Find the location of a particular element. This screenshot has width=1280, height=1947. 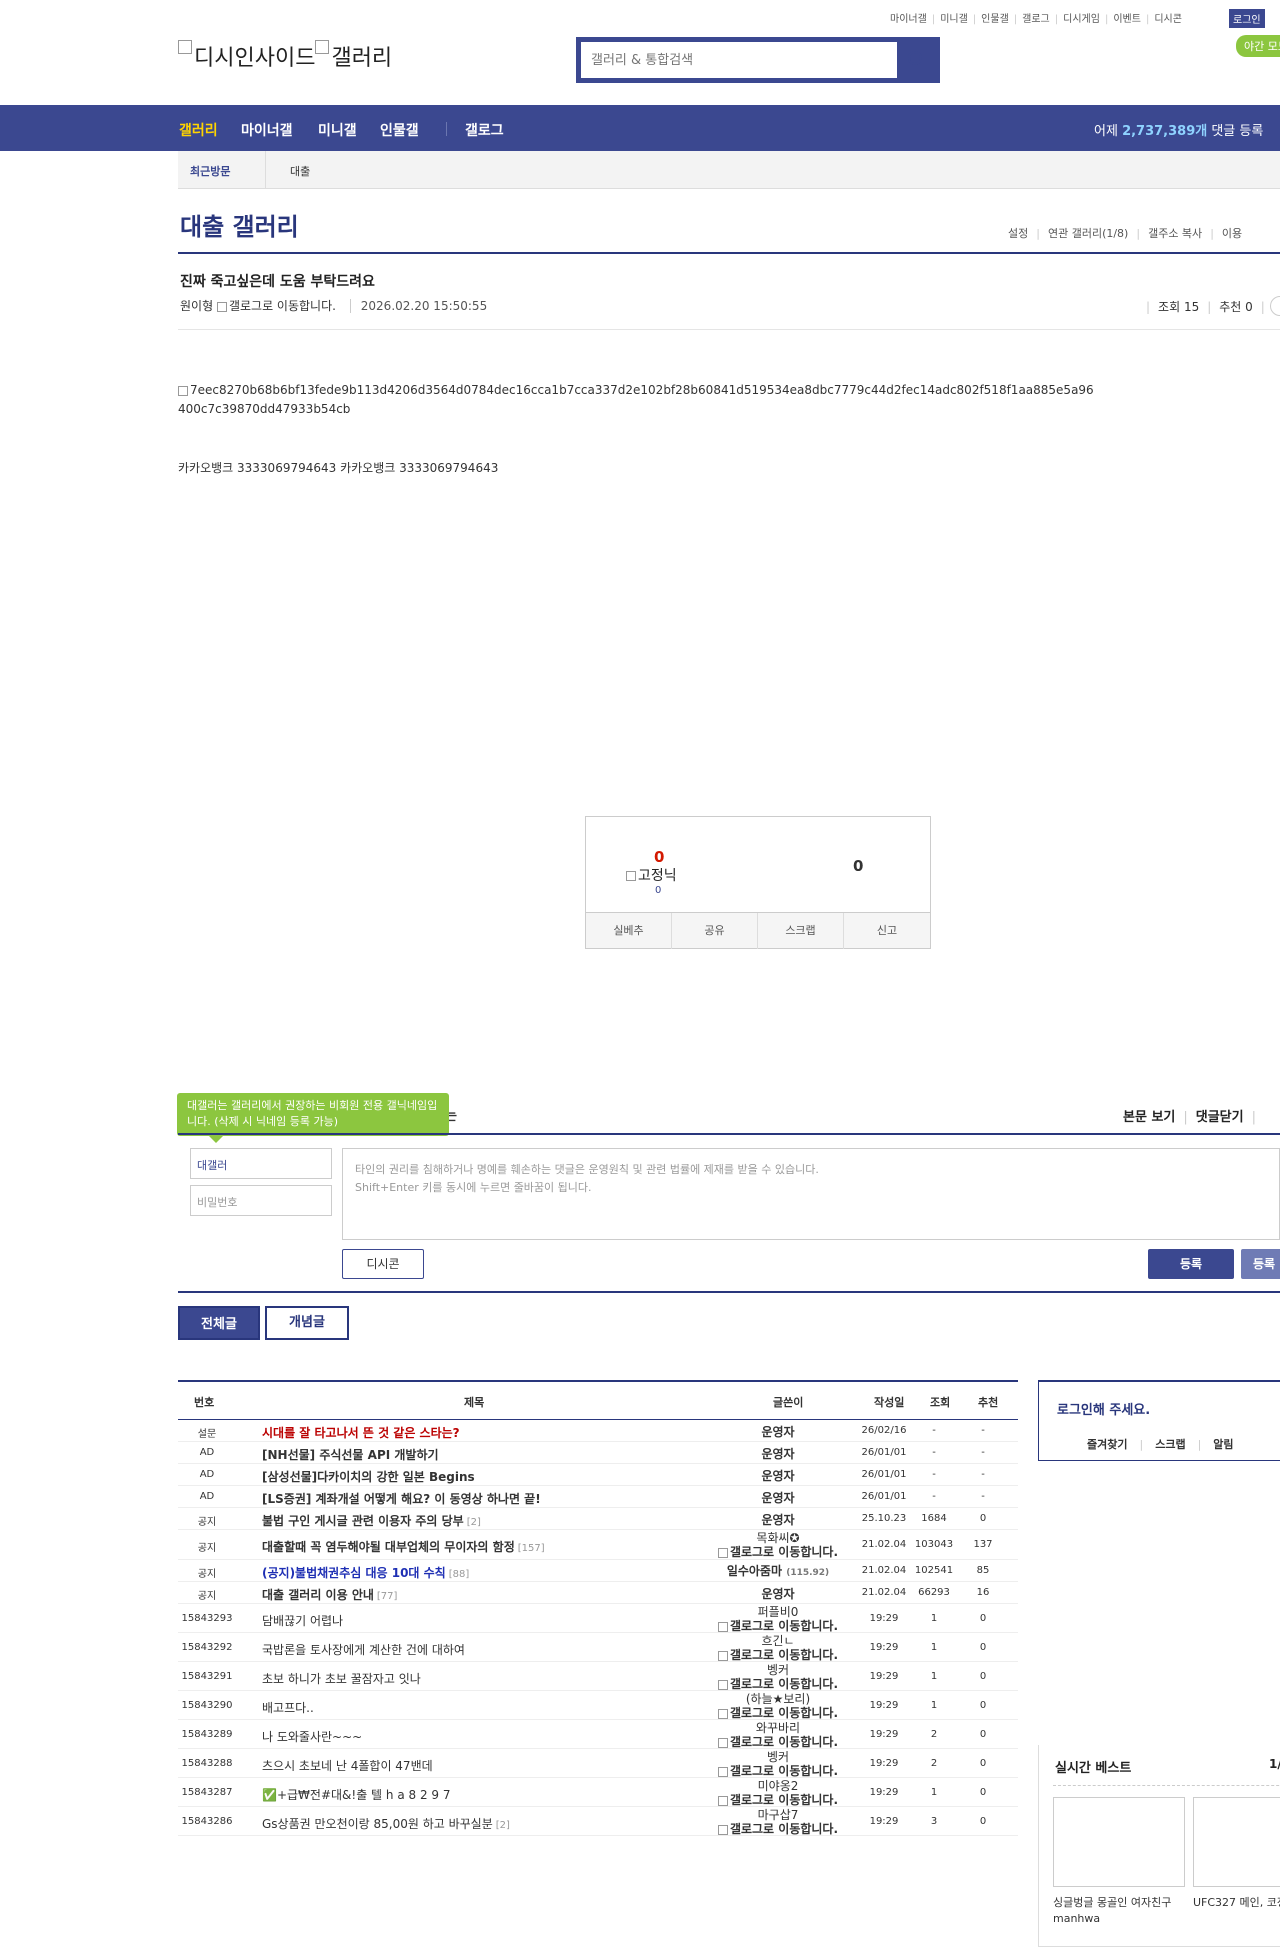

post-title-link: 배고프다.. is located at coordinates (288, 1707).